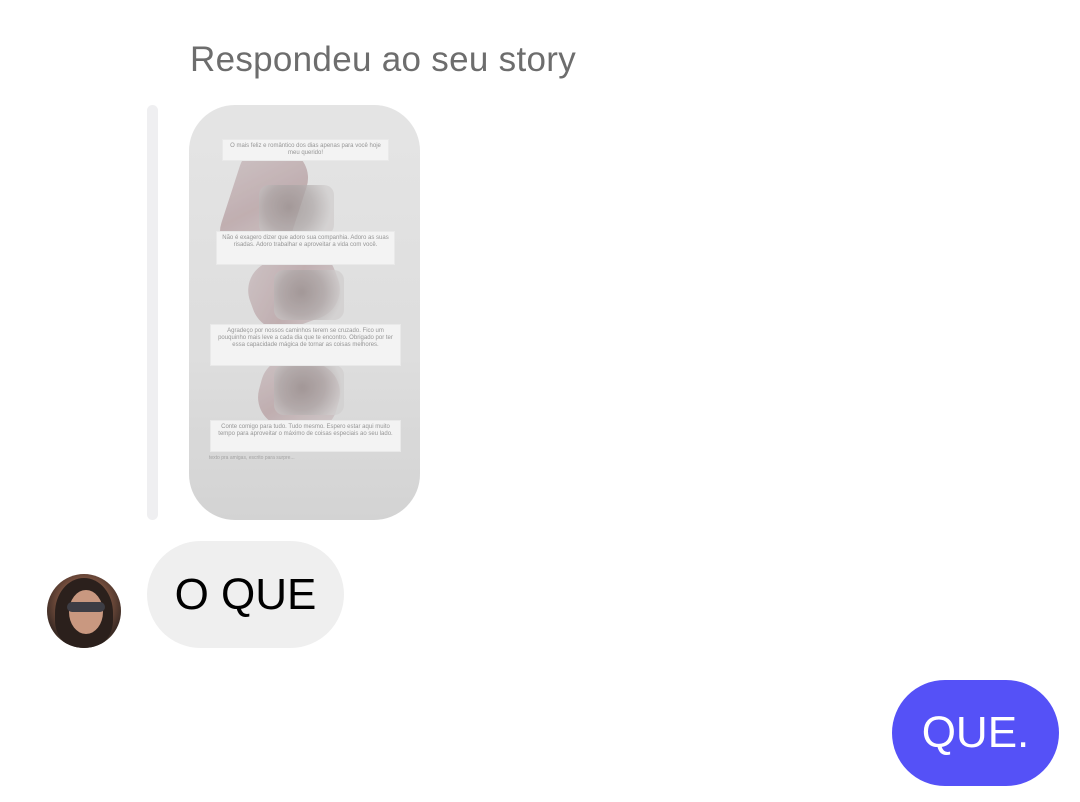 Image resolution: width=1080 pixels, height=802 pixels. I want to click on reply-quote-bar, so click(152, 312).